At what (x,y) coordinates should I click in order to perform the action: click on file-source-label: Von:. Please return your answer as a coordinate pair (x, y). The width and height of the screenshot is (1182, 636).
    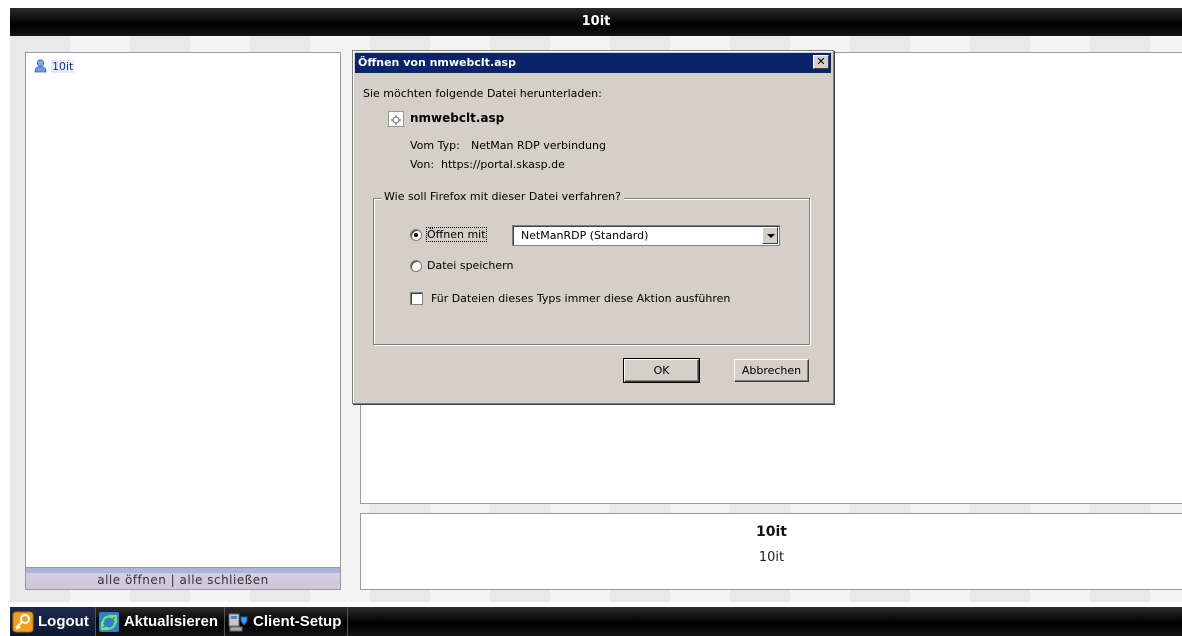
    Looking at the image, I should click on (422, 164).